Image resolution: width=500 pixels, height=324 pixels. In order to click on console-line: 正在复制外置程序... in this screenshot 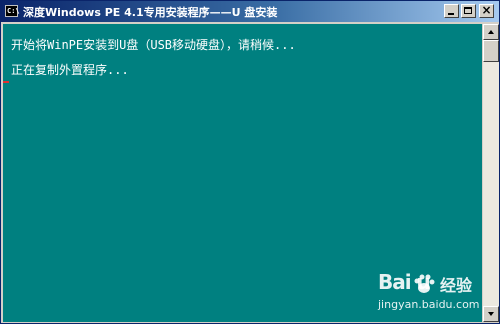, I will do `click(70, 70)`.